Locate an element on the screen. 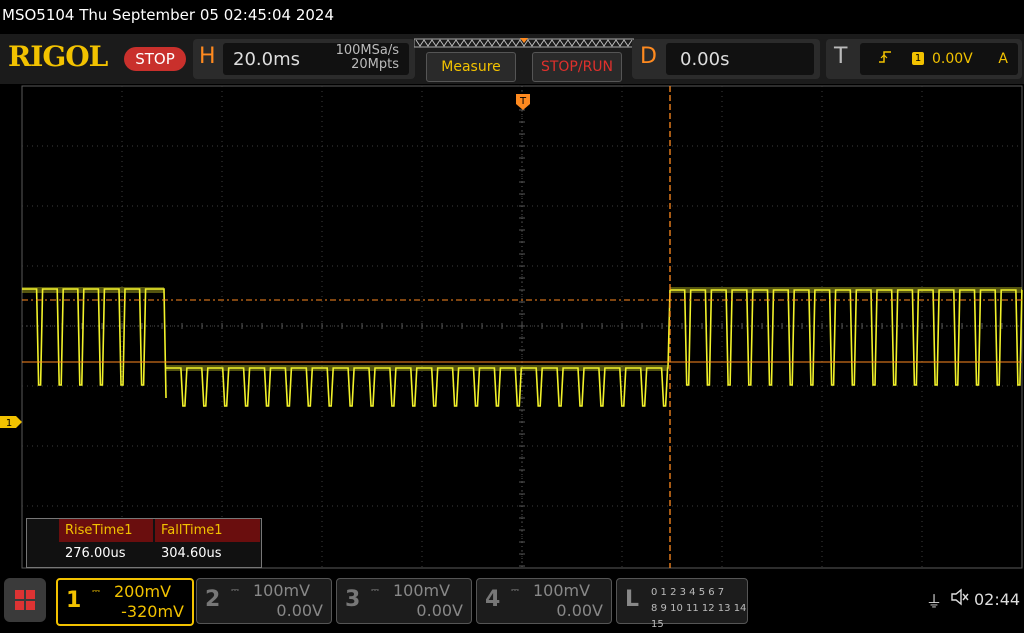 Image resolution: width=1024 pixels, height=633 pixels. run-state-badge: STOP is located at coordinates (155, 59).